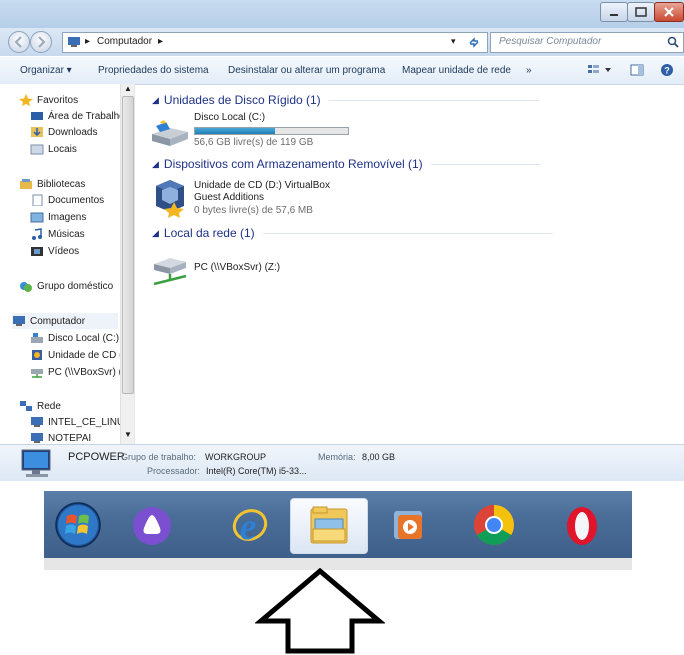 This screenshot has height=655, width=684. I want to click on cd-drive-tile, so click(170, 198).